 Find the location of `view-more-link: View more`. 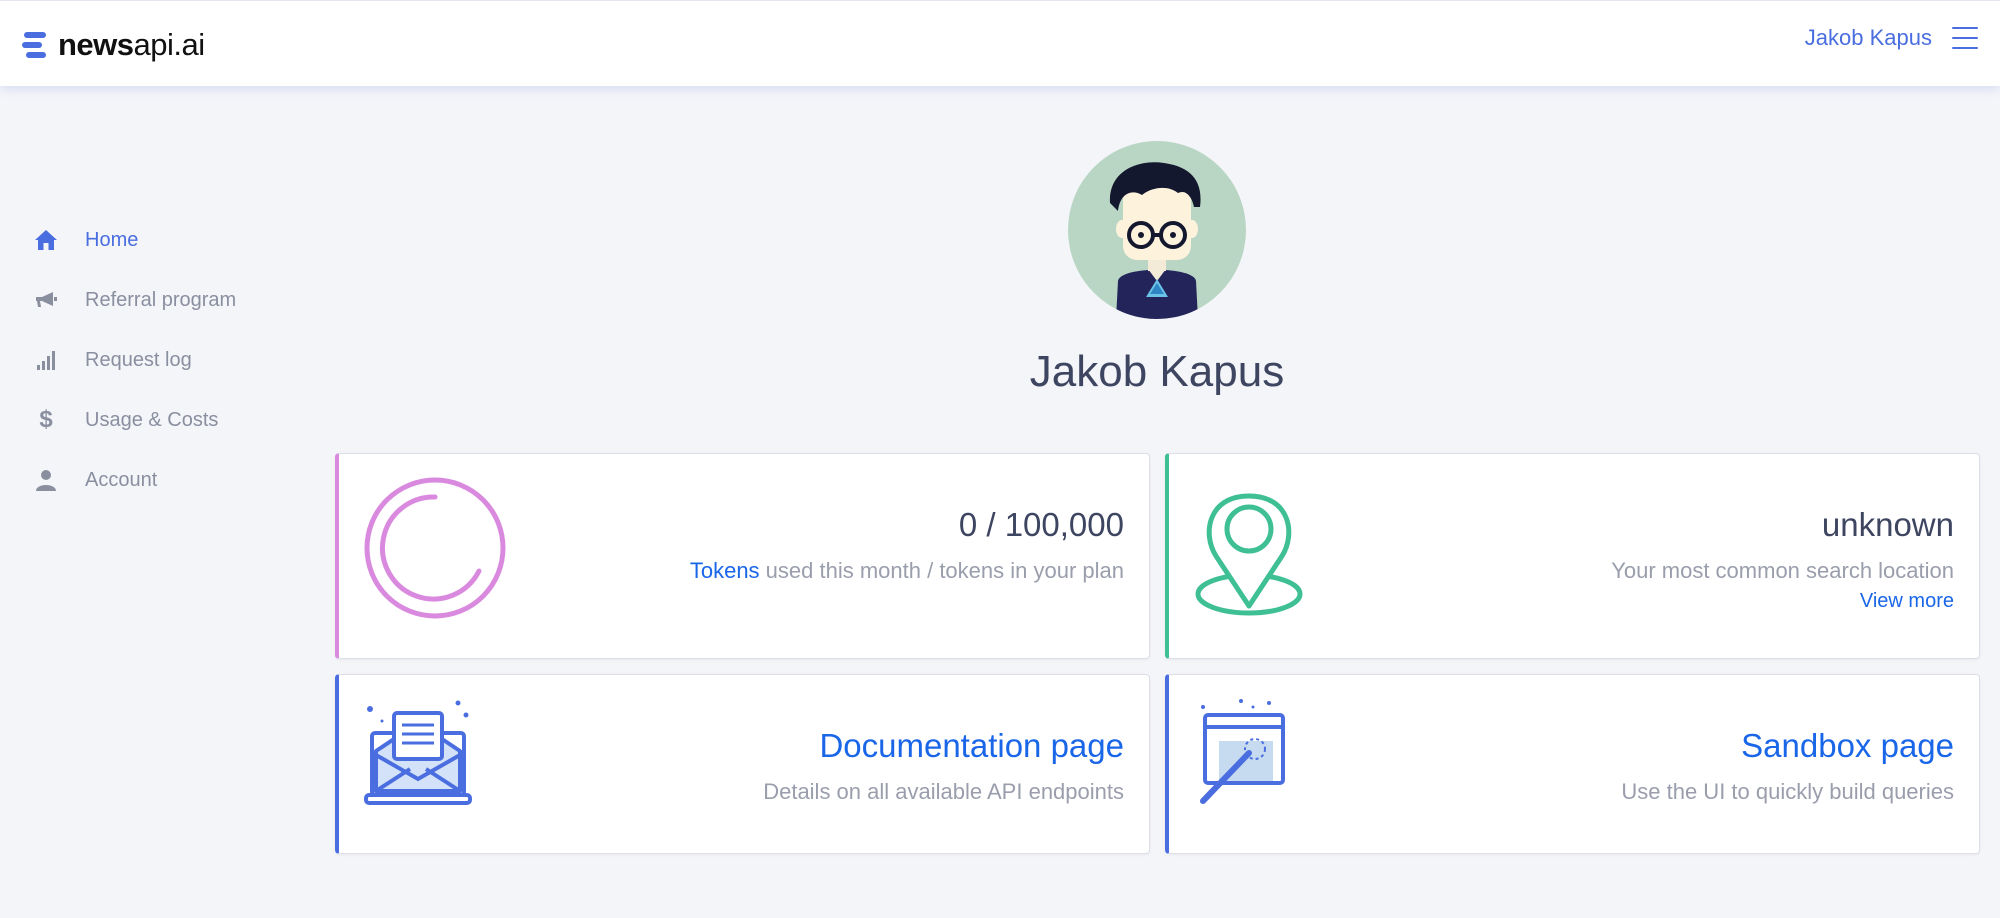

view-more-link: View more is located at coordinates (1782, 601).